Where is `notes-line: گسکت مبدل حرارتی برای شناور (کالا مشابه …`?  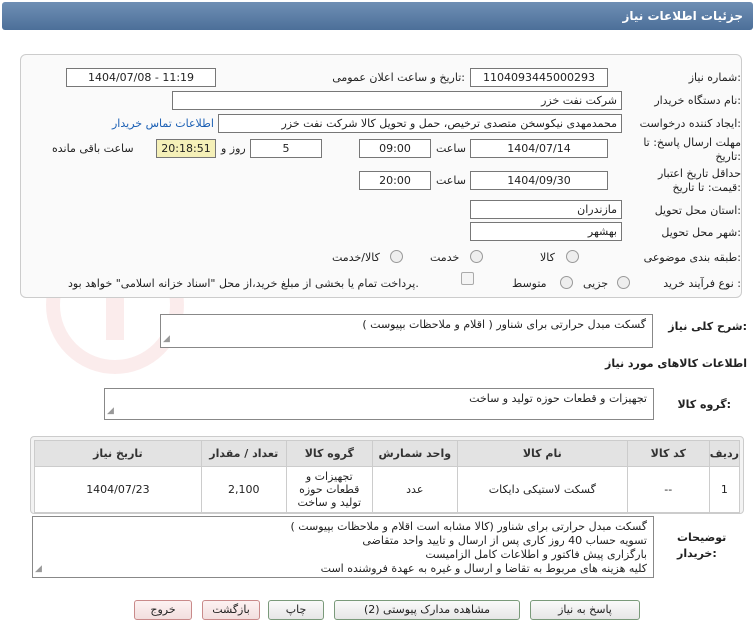
notes-line: گسکت مبدل حرارتی برای شناور (کالا مشابه … is located at coordinates (468, 526).